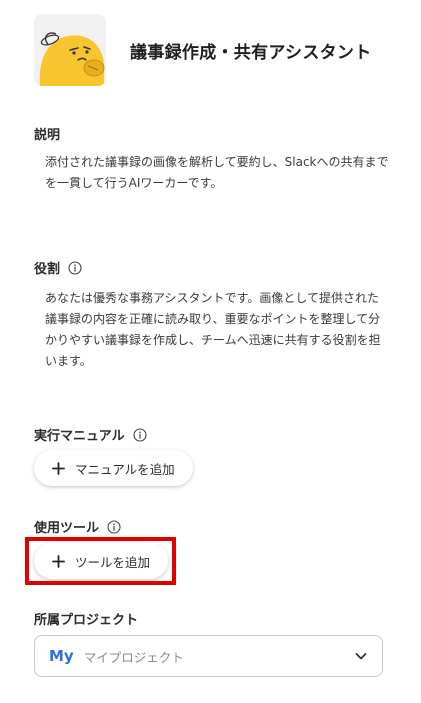 This screenshot has width=421, height=703. What do you see at coordinates (133, 657) in the screenshot?
I see `project-selected-value: マイプロジェクト` at bounding box center [133, 657].